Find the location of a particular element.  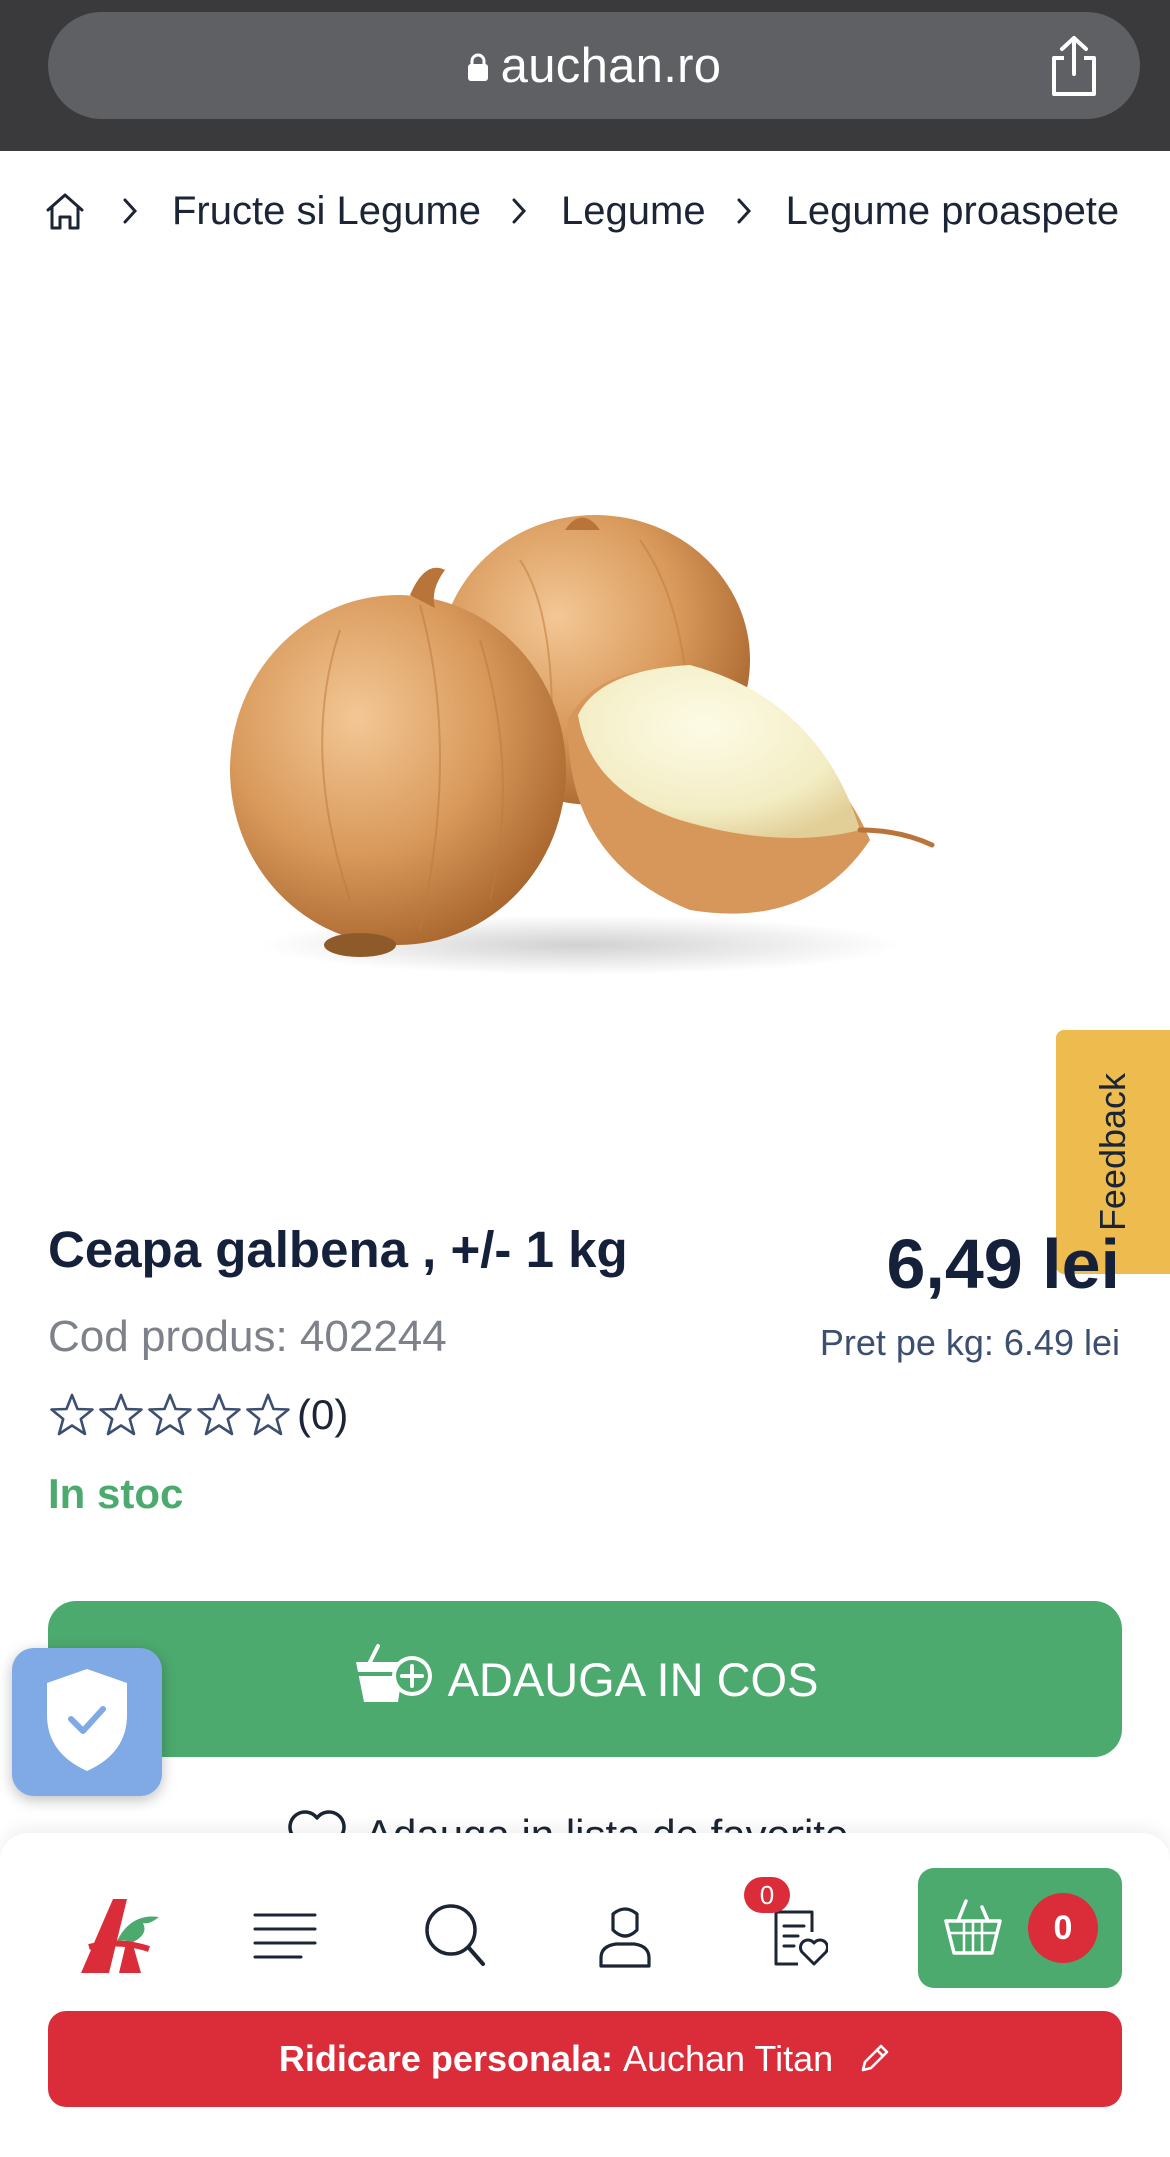

cart-button: 0 is located at coordinates (1020, 1928).